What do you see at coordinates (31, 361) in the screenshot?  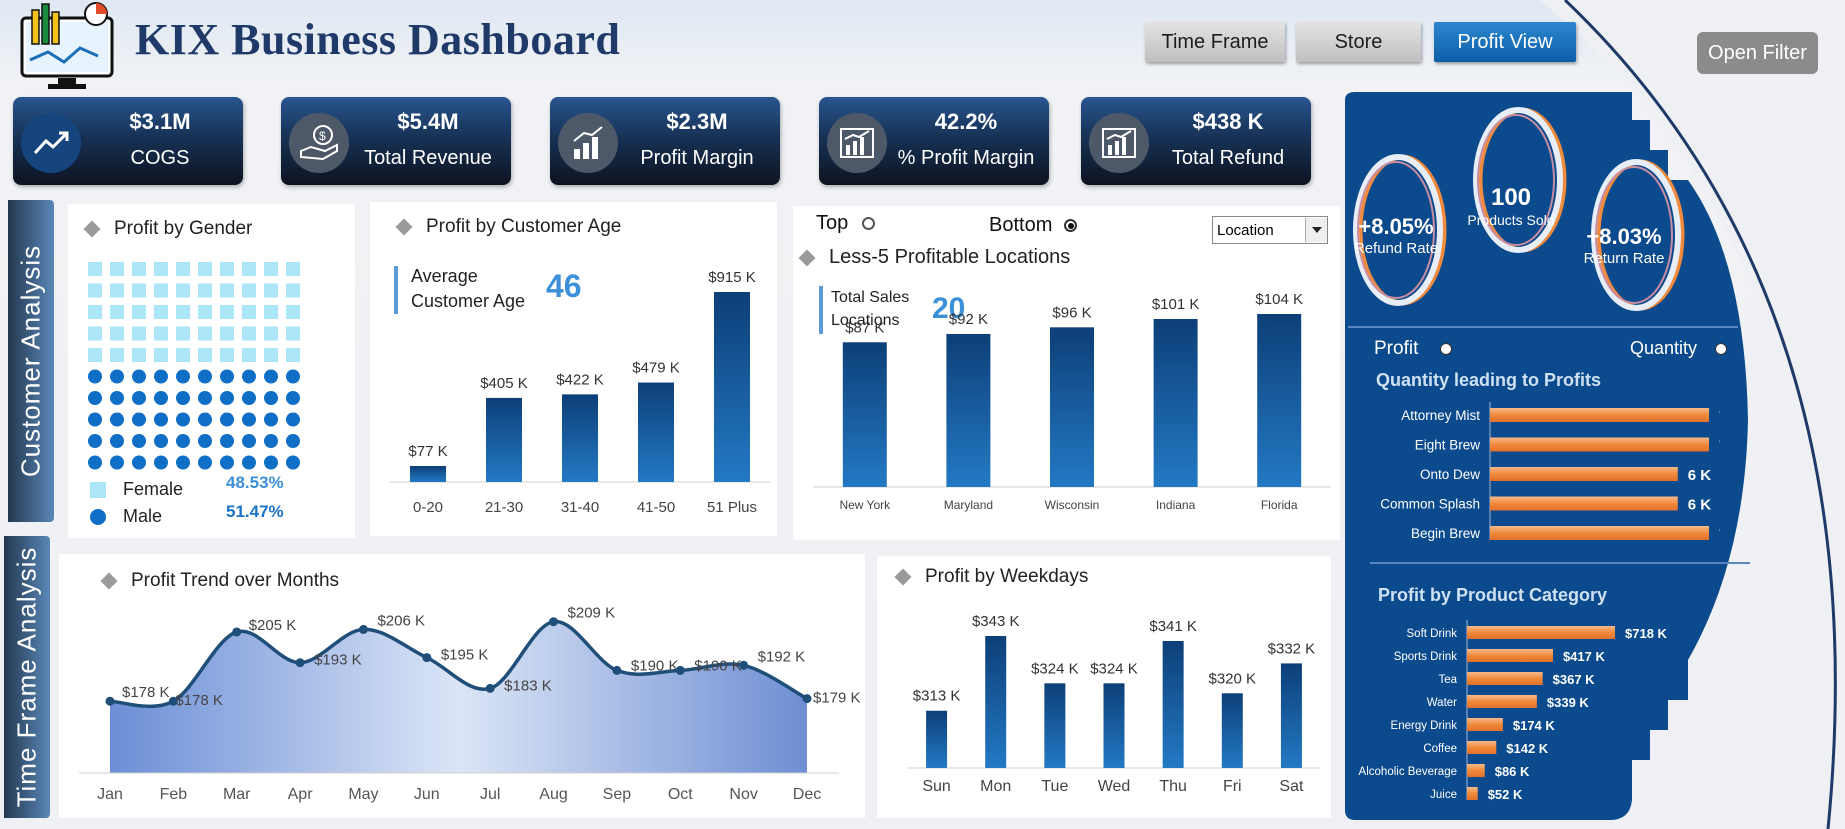 I see `customer-analysis-tab: Customer Analysis` at bounding box center [31, 361].